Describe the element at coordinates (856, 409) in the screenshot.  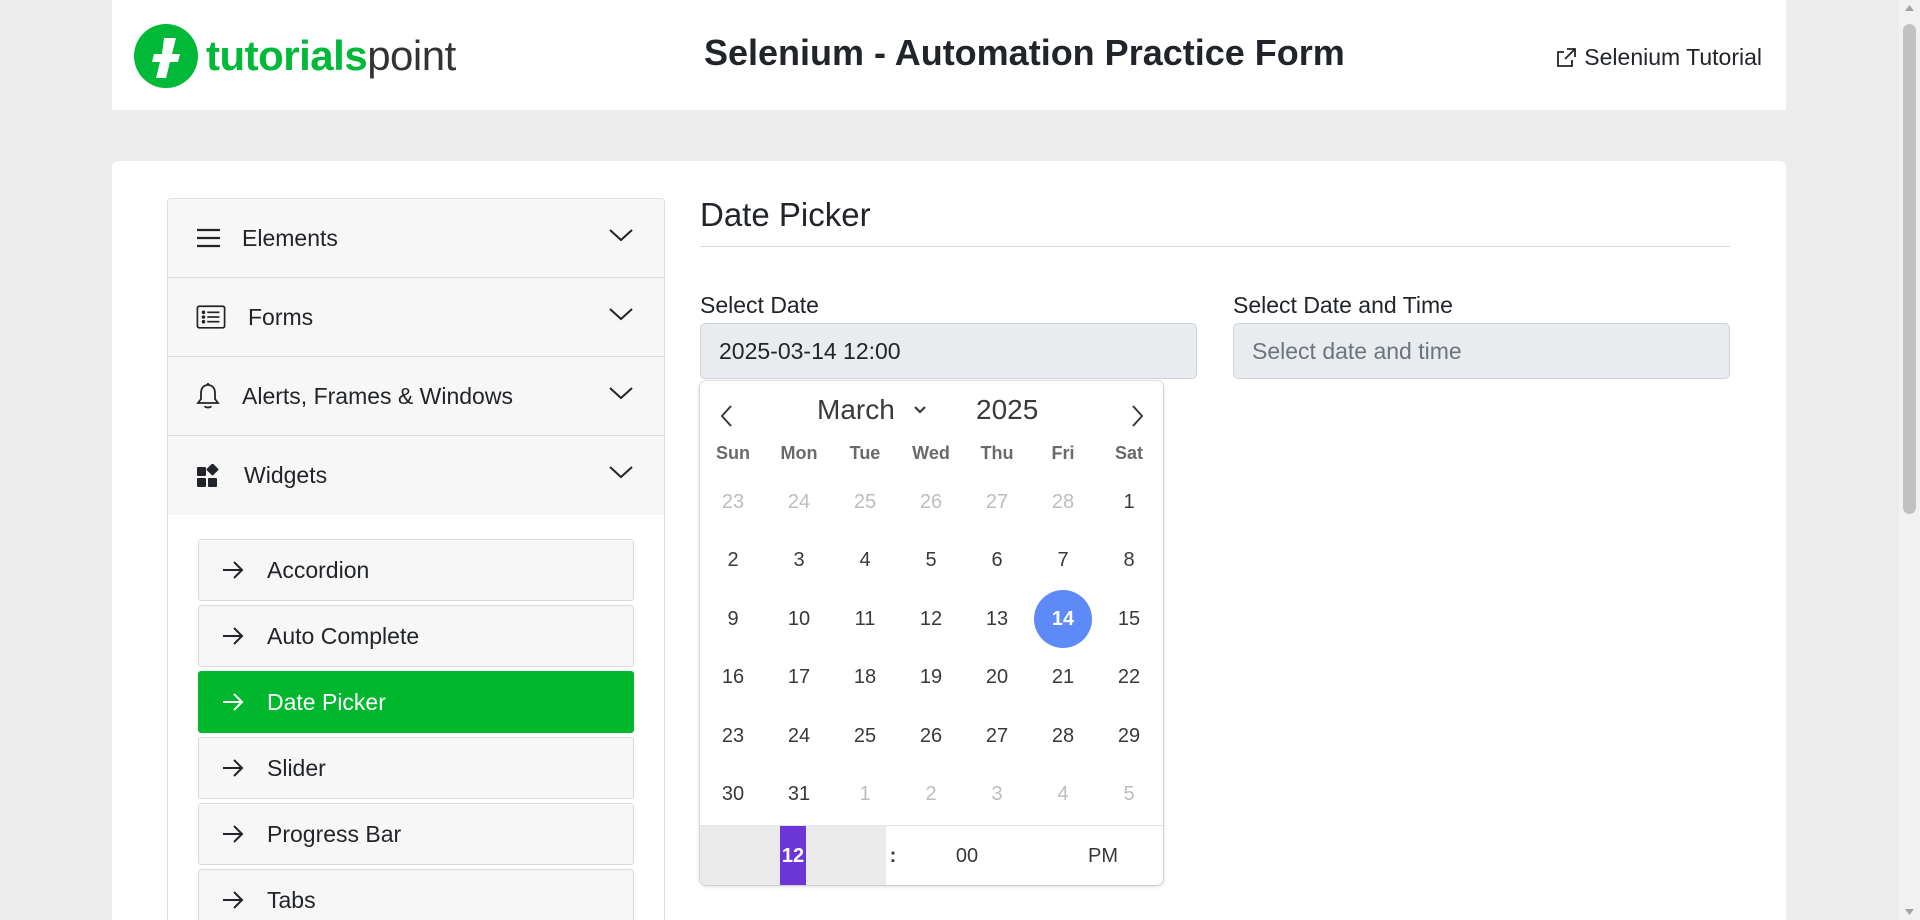
I see `month-label: March` at that location.